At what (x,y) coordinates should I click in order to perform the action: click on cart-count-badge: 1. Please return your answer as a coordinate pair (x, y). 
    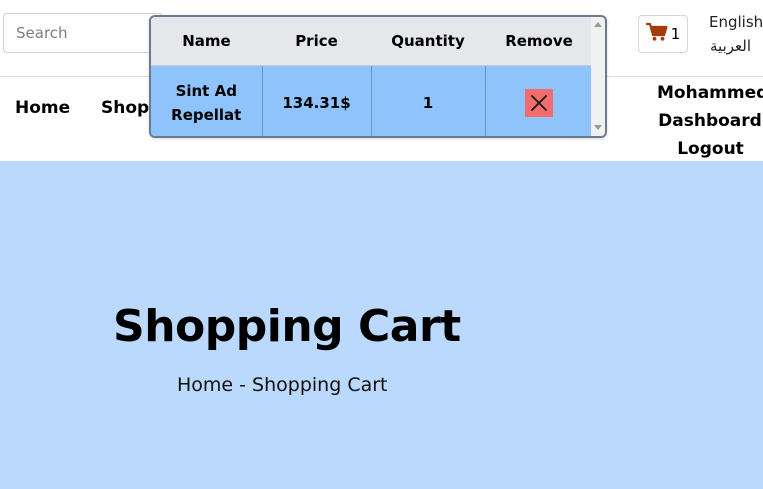
    Looking at the image, I should click on (675, 34).